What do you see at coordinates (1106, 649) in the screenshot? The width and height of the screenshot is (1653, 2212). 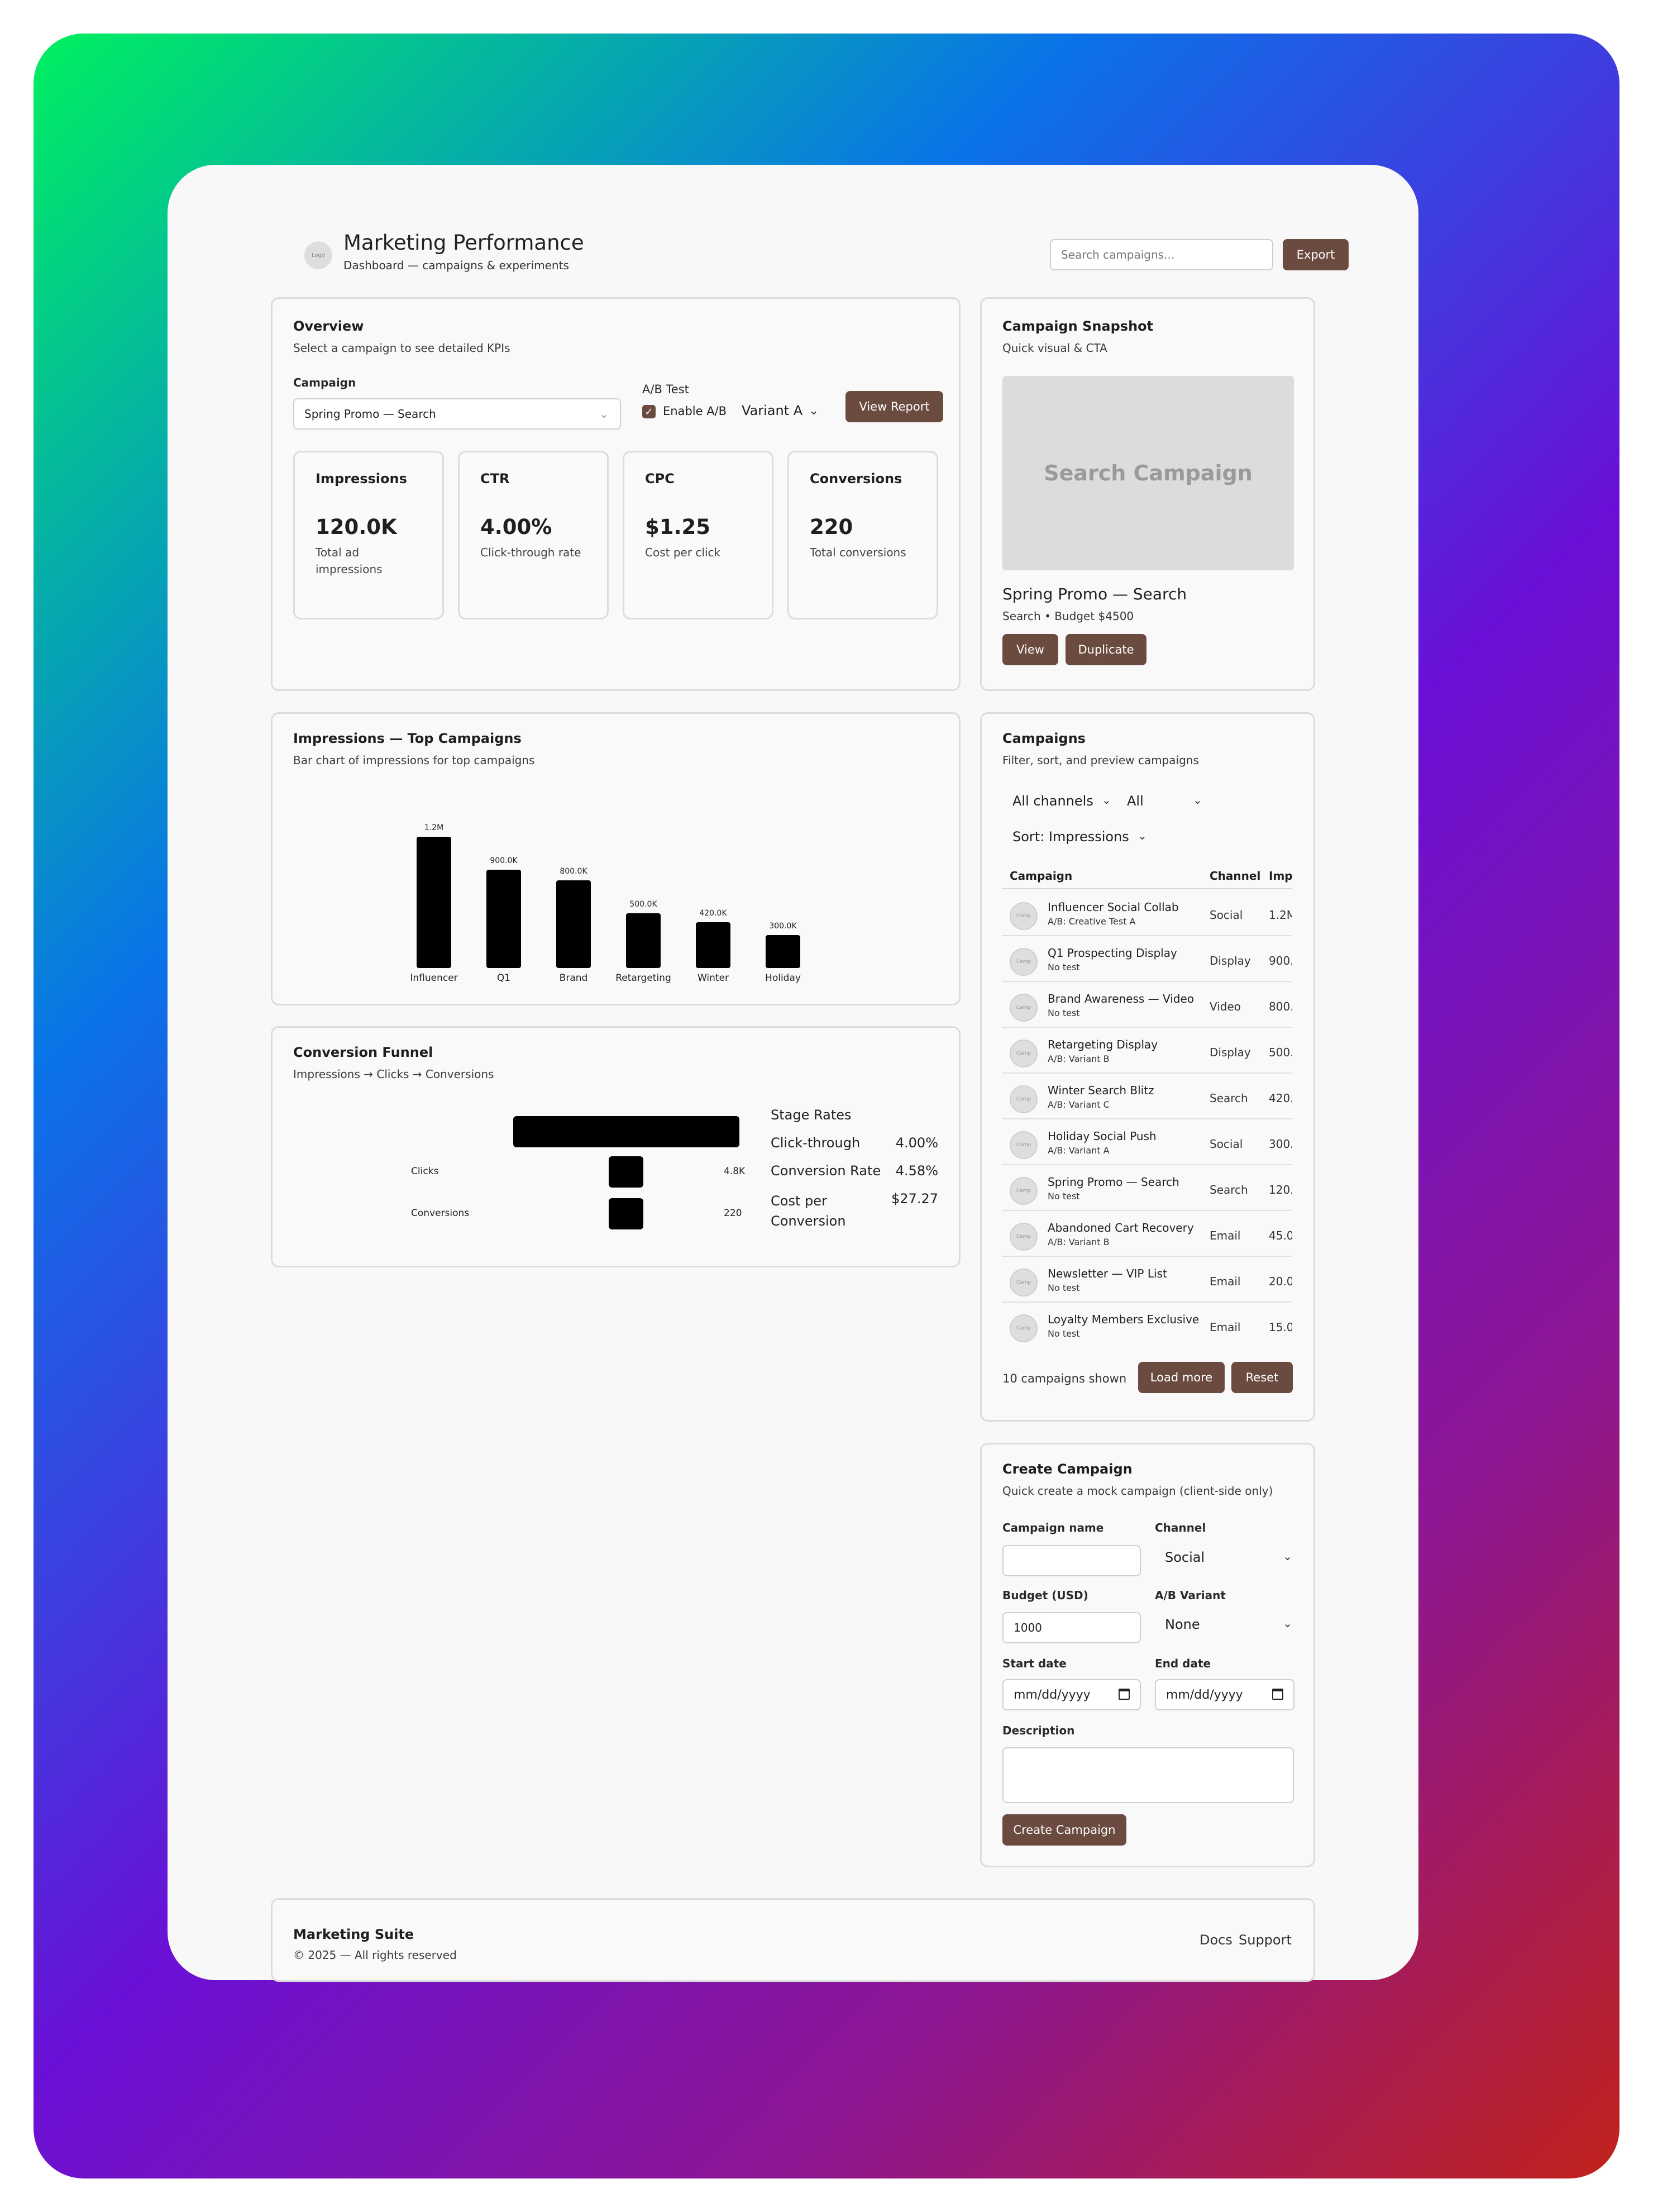 I see `snapshot-duplicate-button: Duplicate` at bounding box center [1106, 649].